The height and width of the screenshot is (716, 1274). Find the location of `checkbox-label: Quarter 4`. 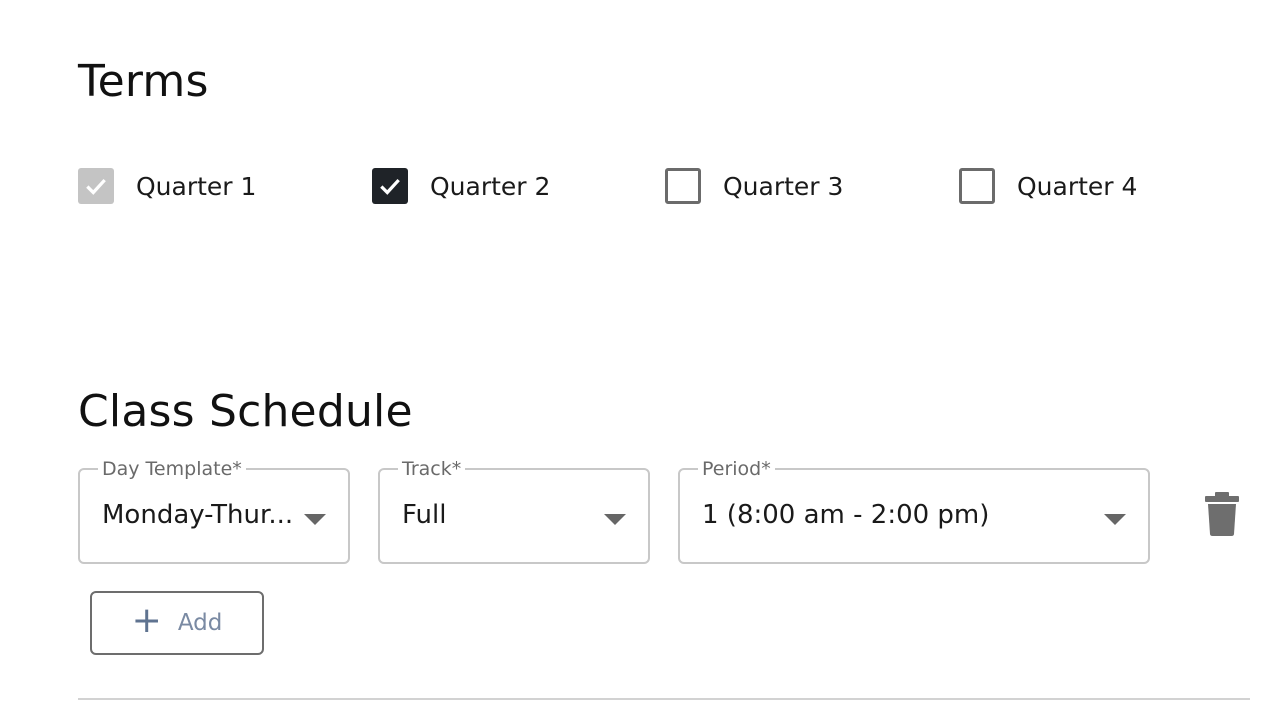

checkbox-label: Quarter 4 is located at coordinates (1077, 186).